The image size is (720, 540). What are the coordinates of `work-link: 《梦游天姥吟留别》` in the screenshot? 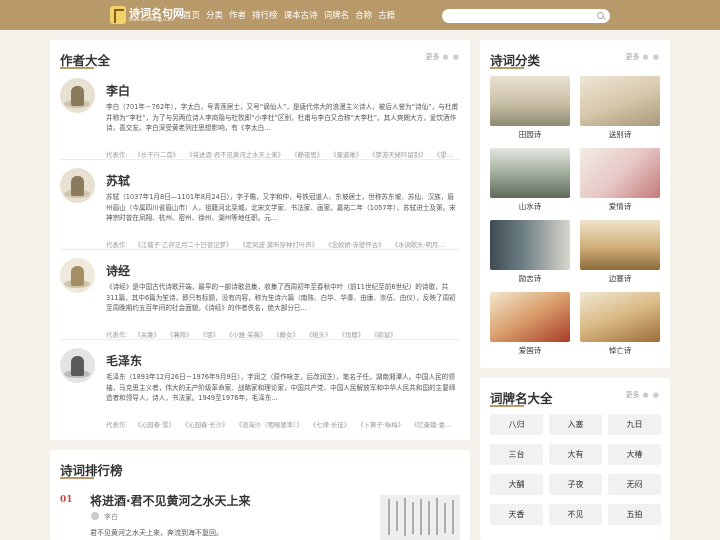 It's located at (398, 155).